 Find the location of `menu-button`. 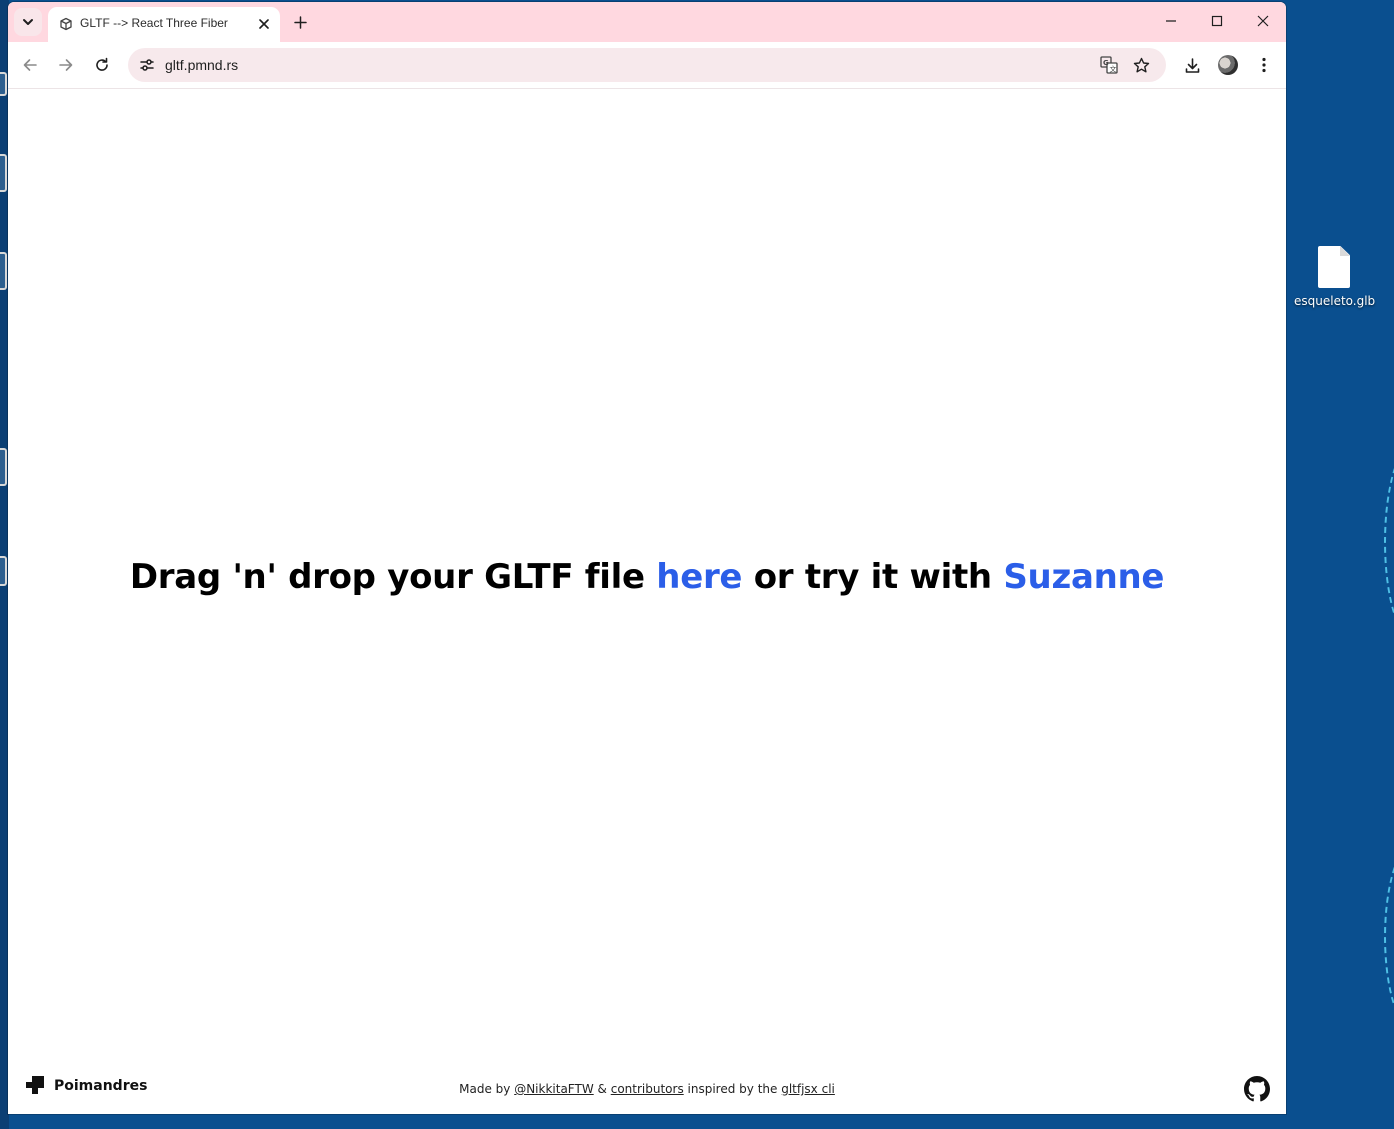

menu-button is located at coordinates (1264, 65).